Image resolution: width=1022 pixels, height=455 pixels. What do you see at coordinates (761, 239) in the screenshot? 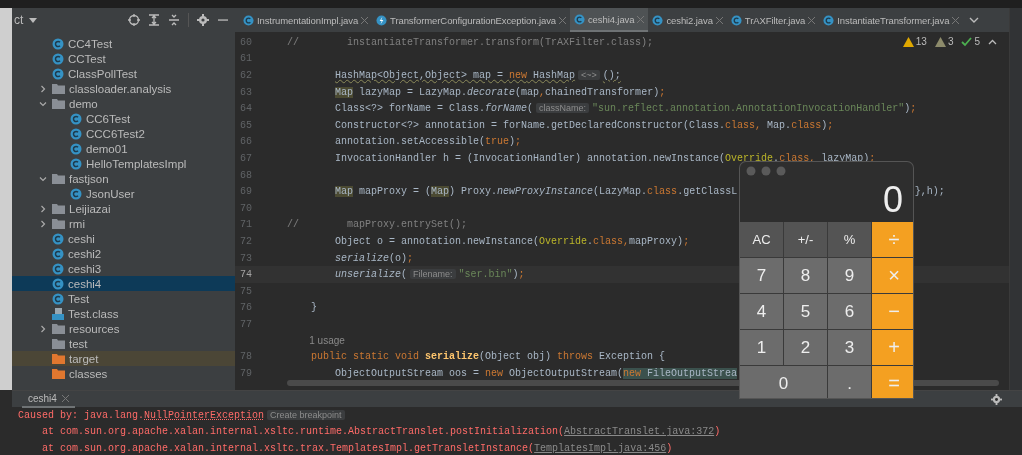
I see `calculator-key: AC` at bounding box center [761, 239].